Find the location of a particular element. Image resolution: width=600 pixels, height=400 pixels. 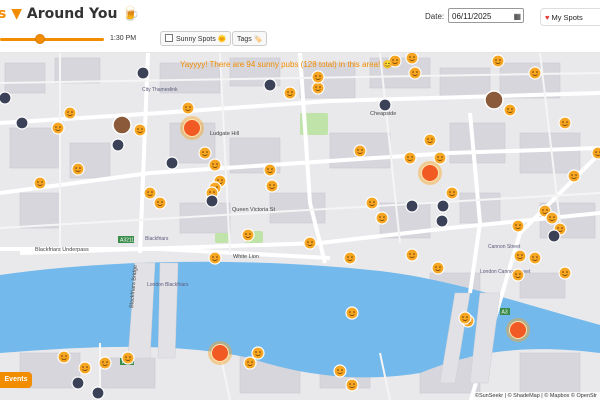

tags-label: Tags 🏷️ is located at coordinates (250, 39).